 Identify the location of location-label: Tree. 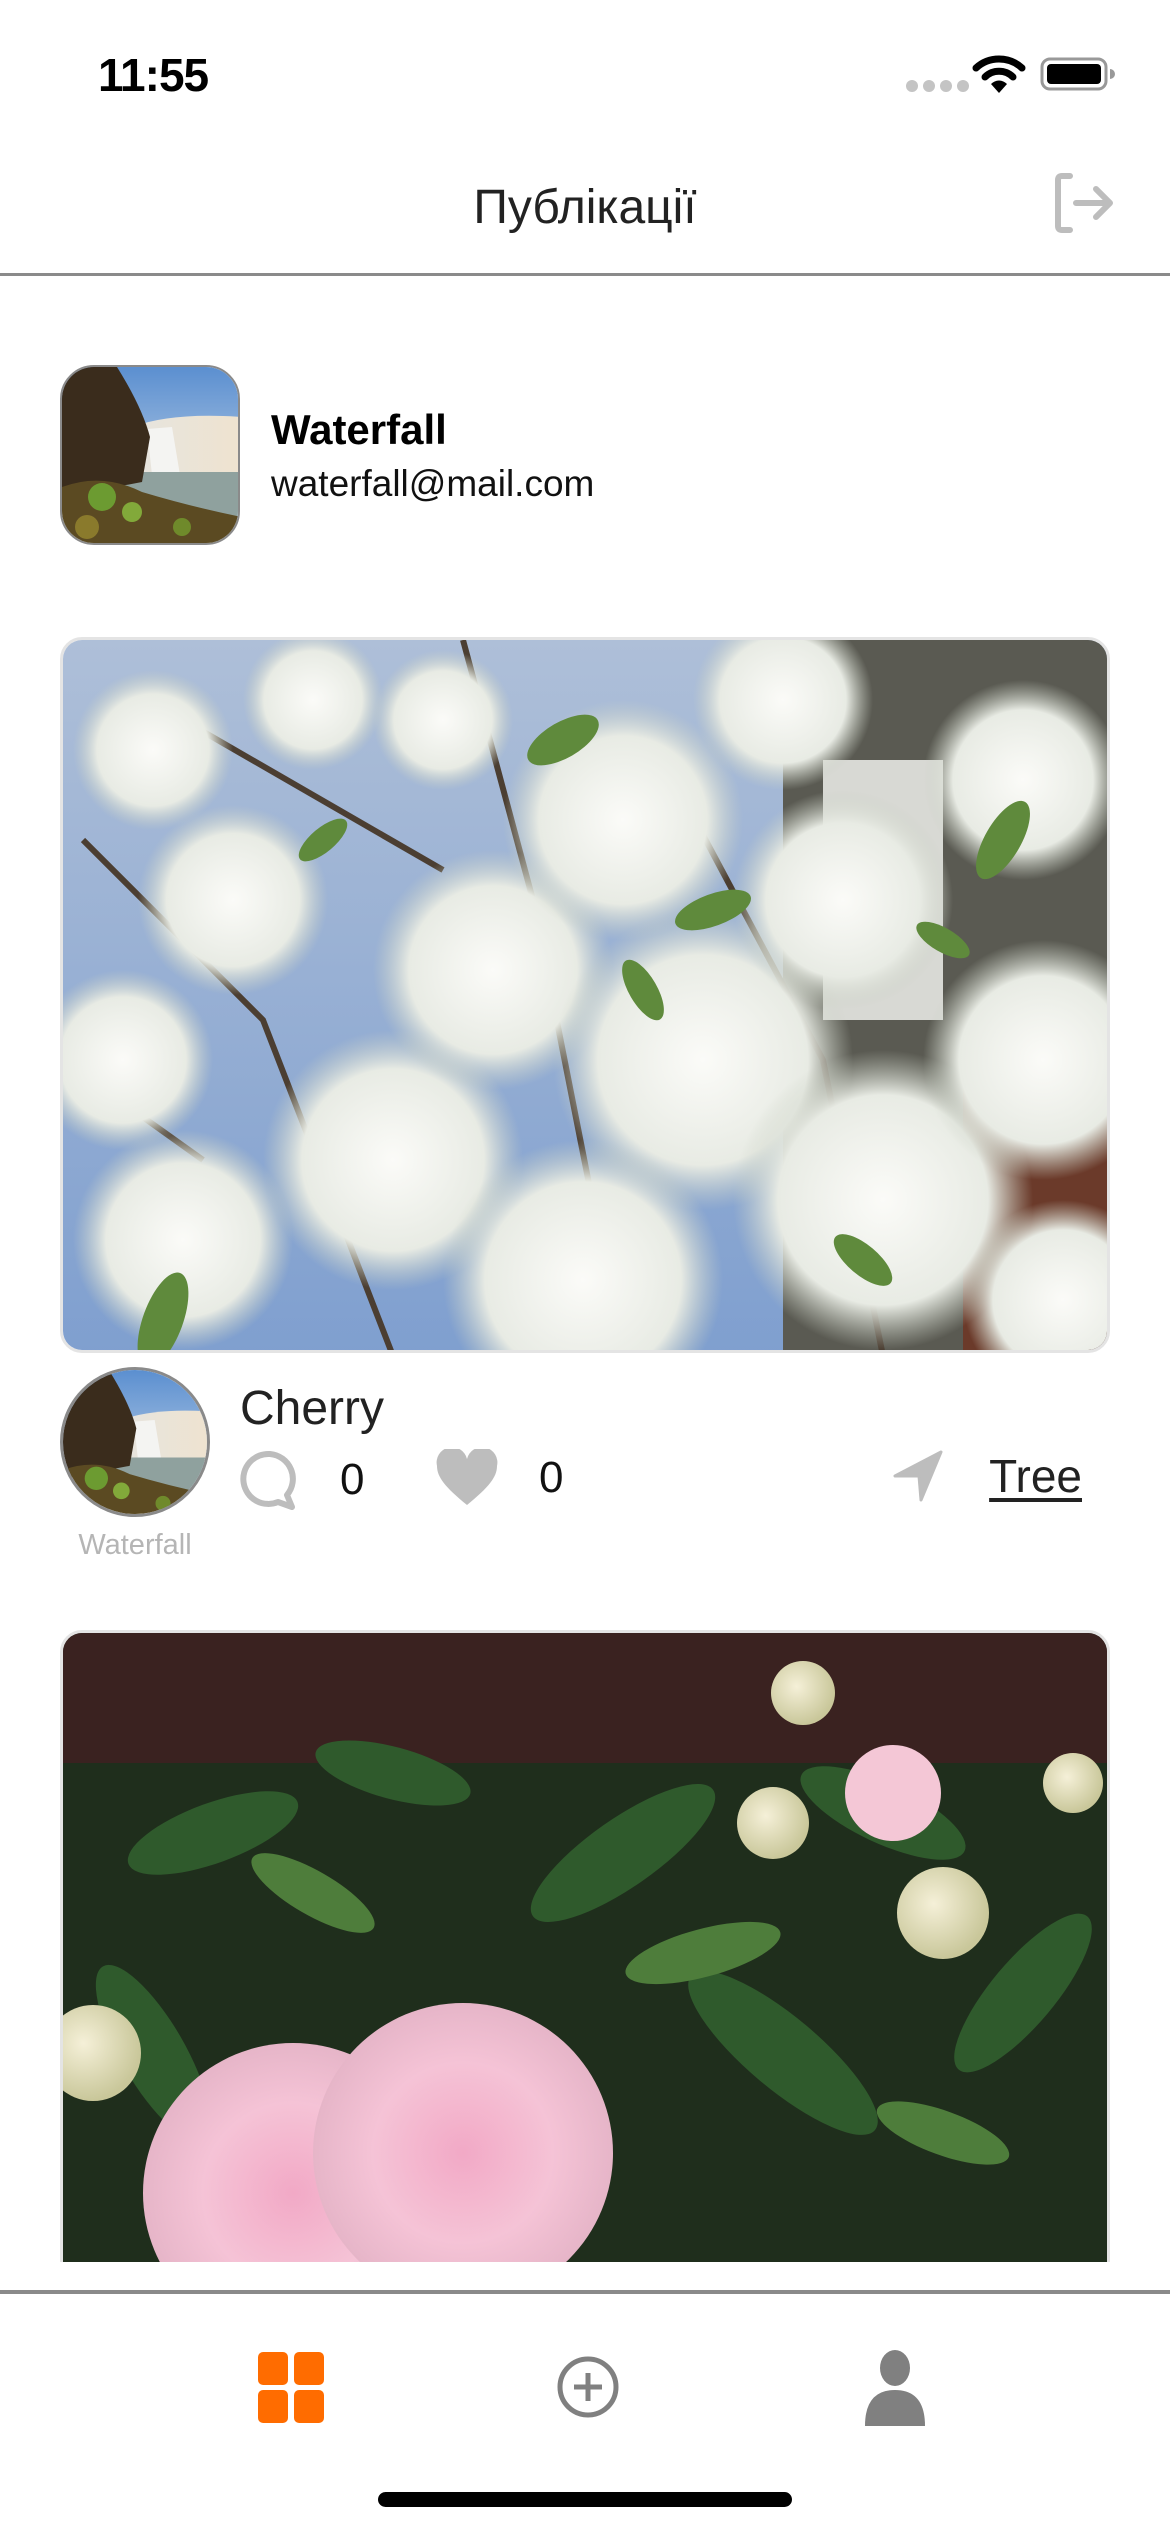
(1035, 1476).